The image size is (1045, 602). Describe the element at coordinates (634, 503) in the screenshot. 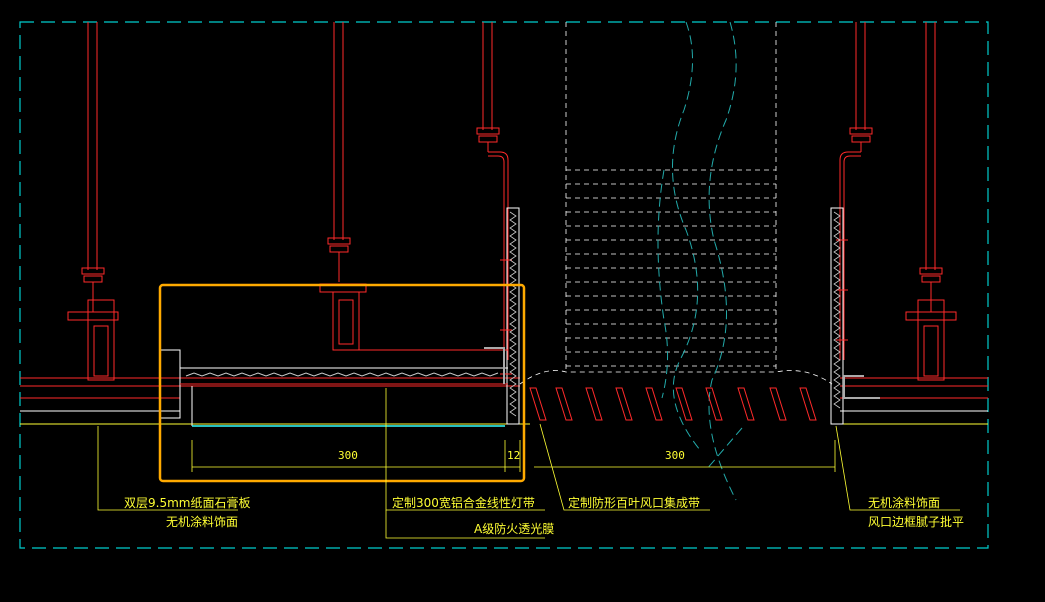

I see `louver-label: 定制防形百叶风口集成带` at that location.